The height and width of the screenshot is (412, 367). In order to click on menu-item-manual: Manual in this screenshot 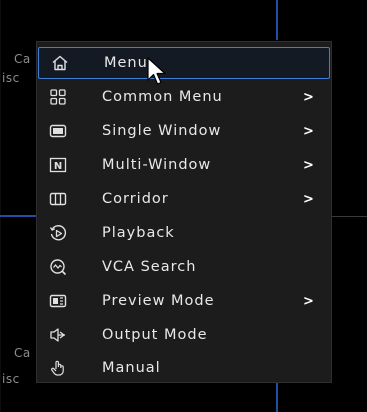, I will do `click(184, 368)`.